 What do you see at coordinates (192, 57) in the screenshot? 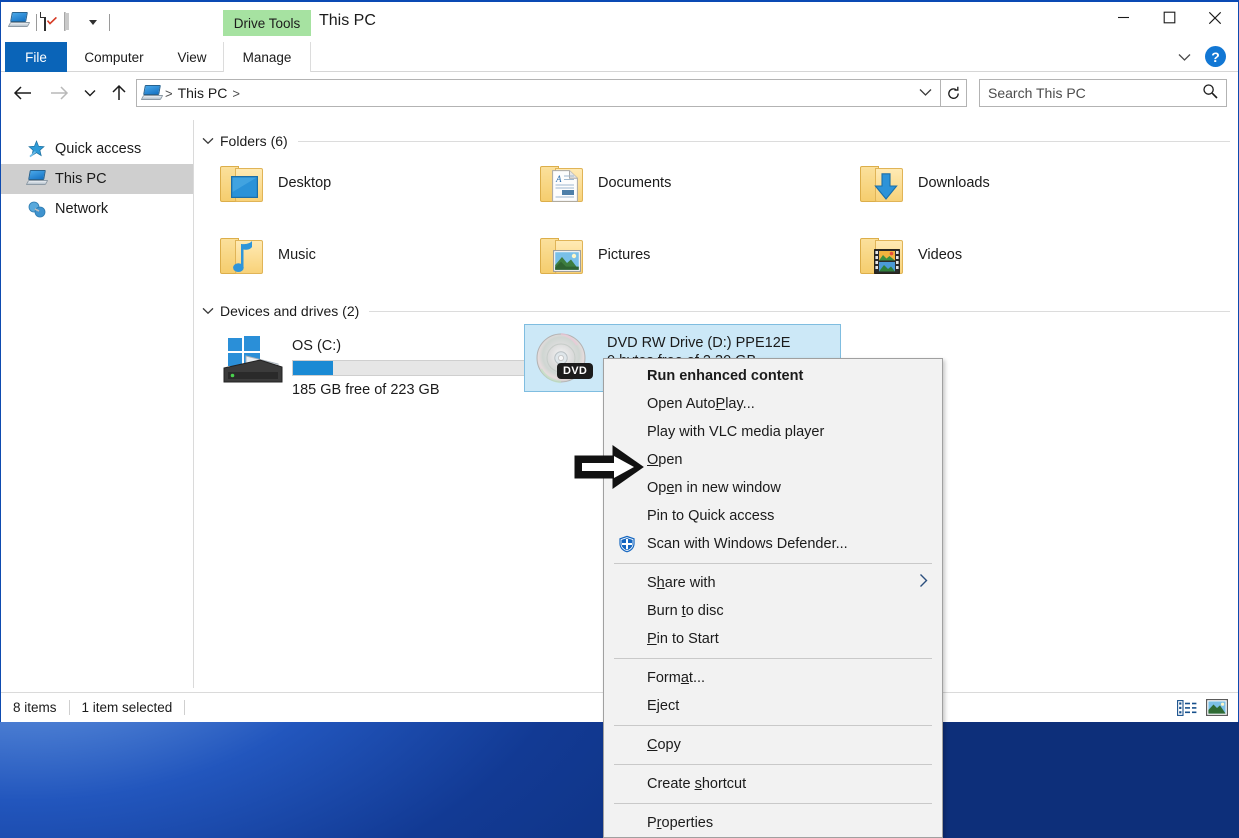
I see `tab-view: View` at bounding box center [192, 57].